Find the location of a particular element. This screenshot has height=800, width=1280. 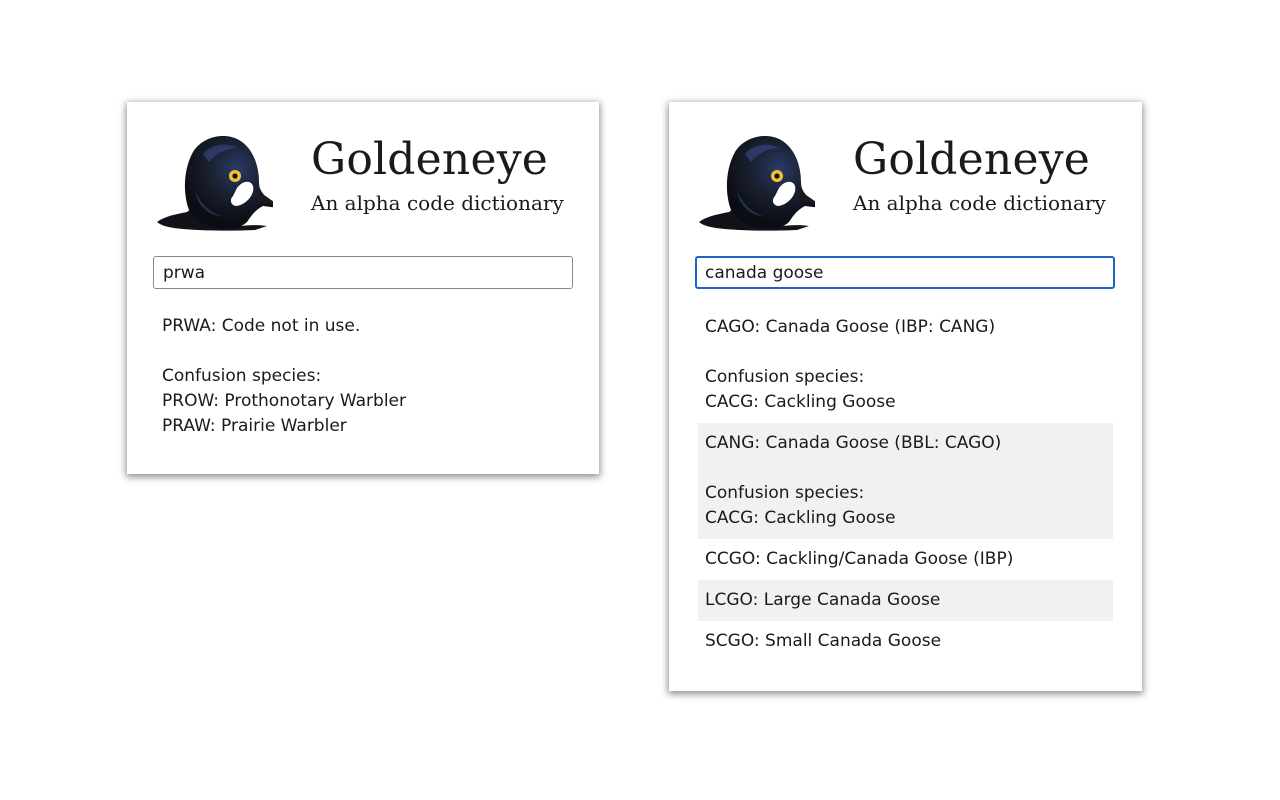

confusion-species: PRAW: Prairie Warbler is located at coordinates (254, 426).